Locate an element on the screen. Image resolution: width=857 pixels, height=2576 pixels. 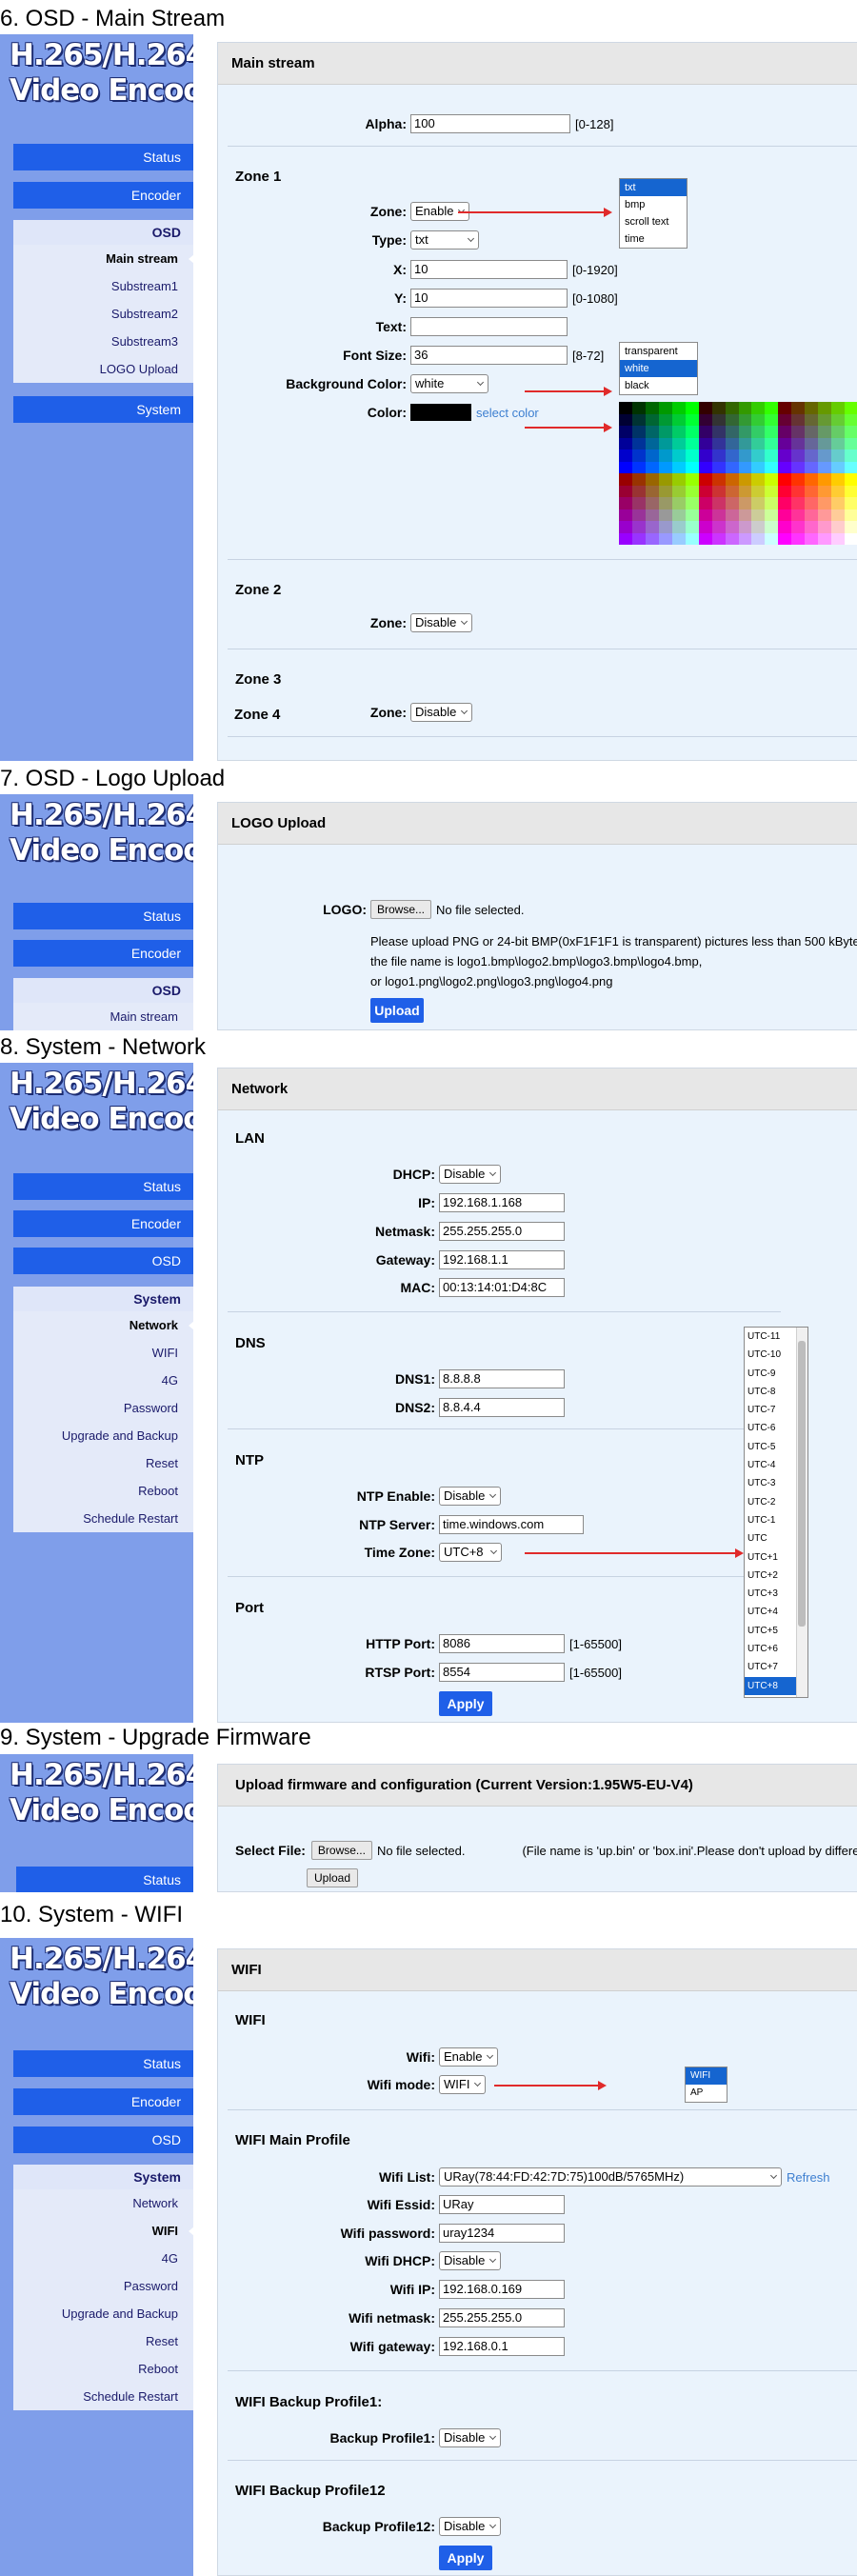
type-option: scroll text is located at coordinates (653, 221).